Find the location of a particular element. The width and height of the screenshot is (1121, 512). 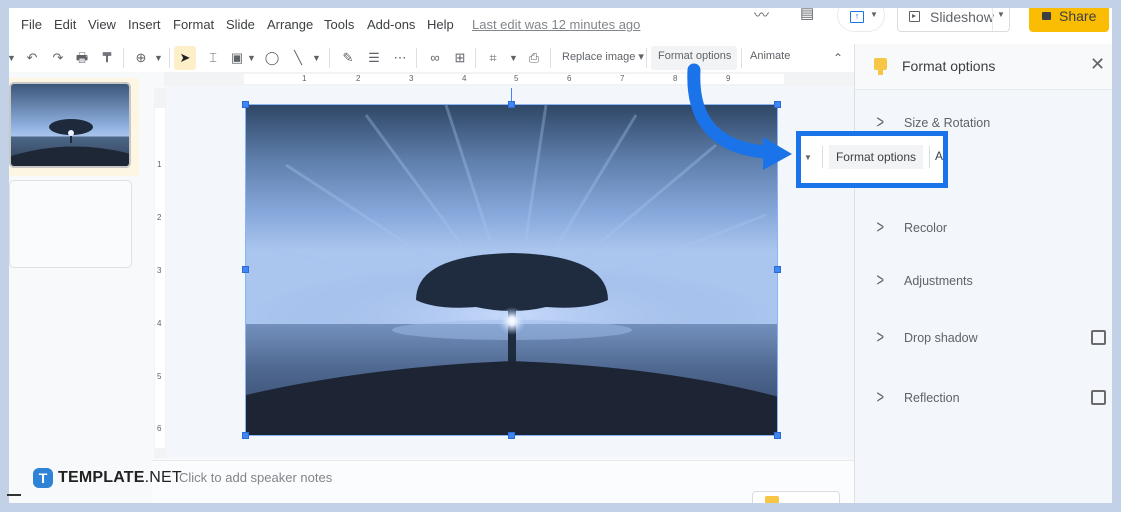

menu-view: View is located at coordinates (102, 24).